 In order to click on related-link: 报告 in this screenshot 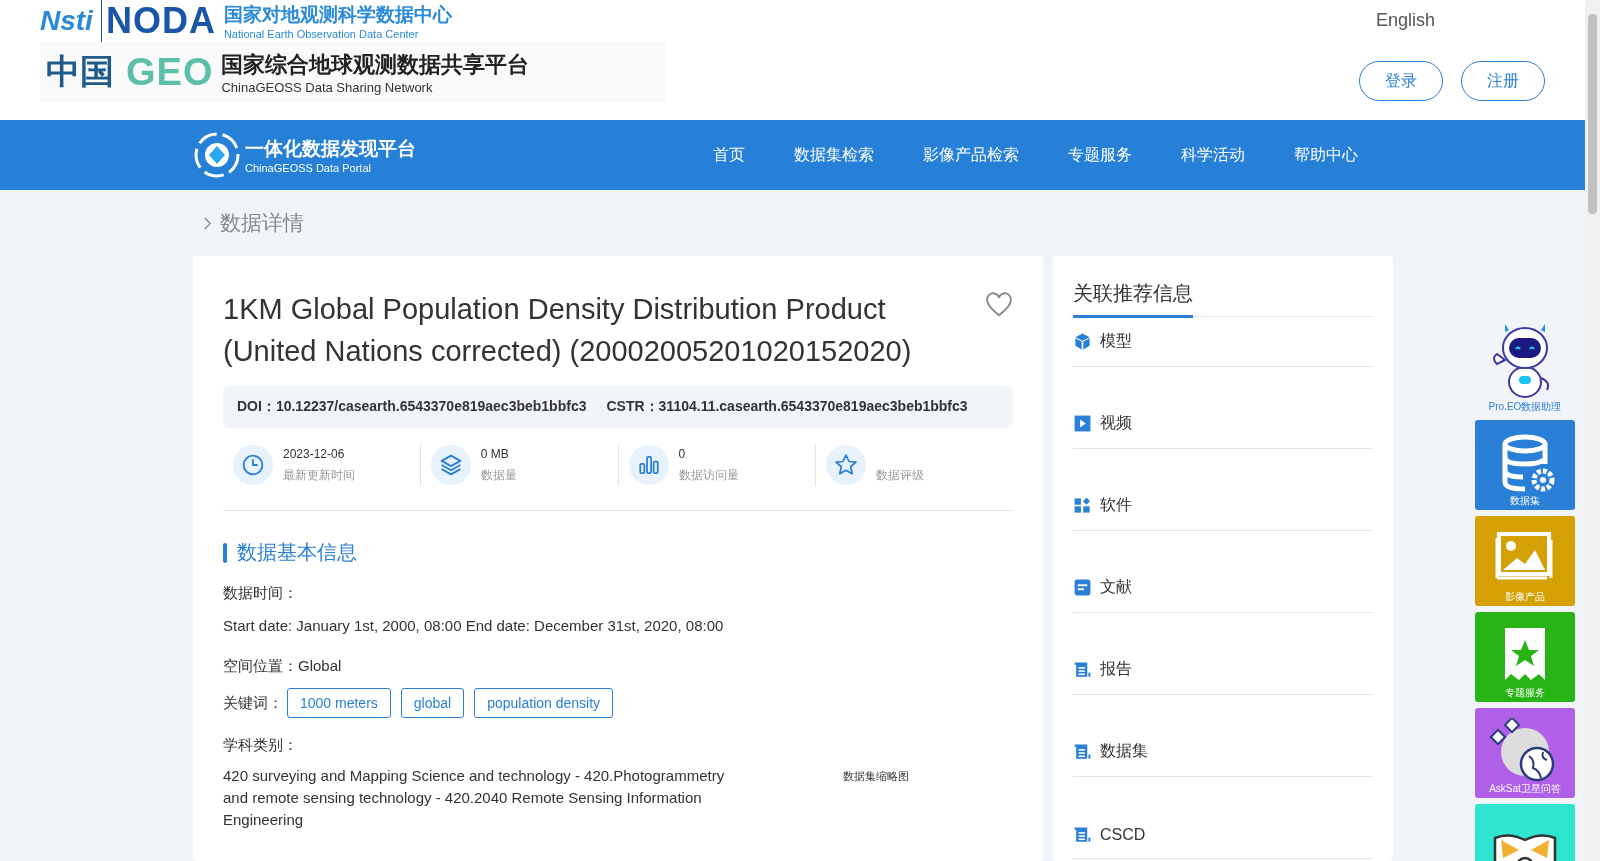, I will do `click(1102, 669)`.